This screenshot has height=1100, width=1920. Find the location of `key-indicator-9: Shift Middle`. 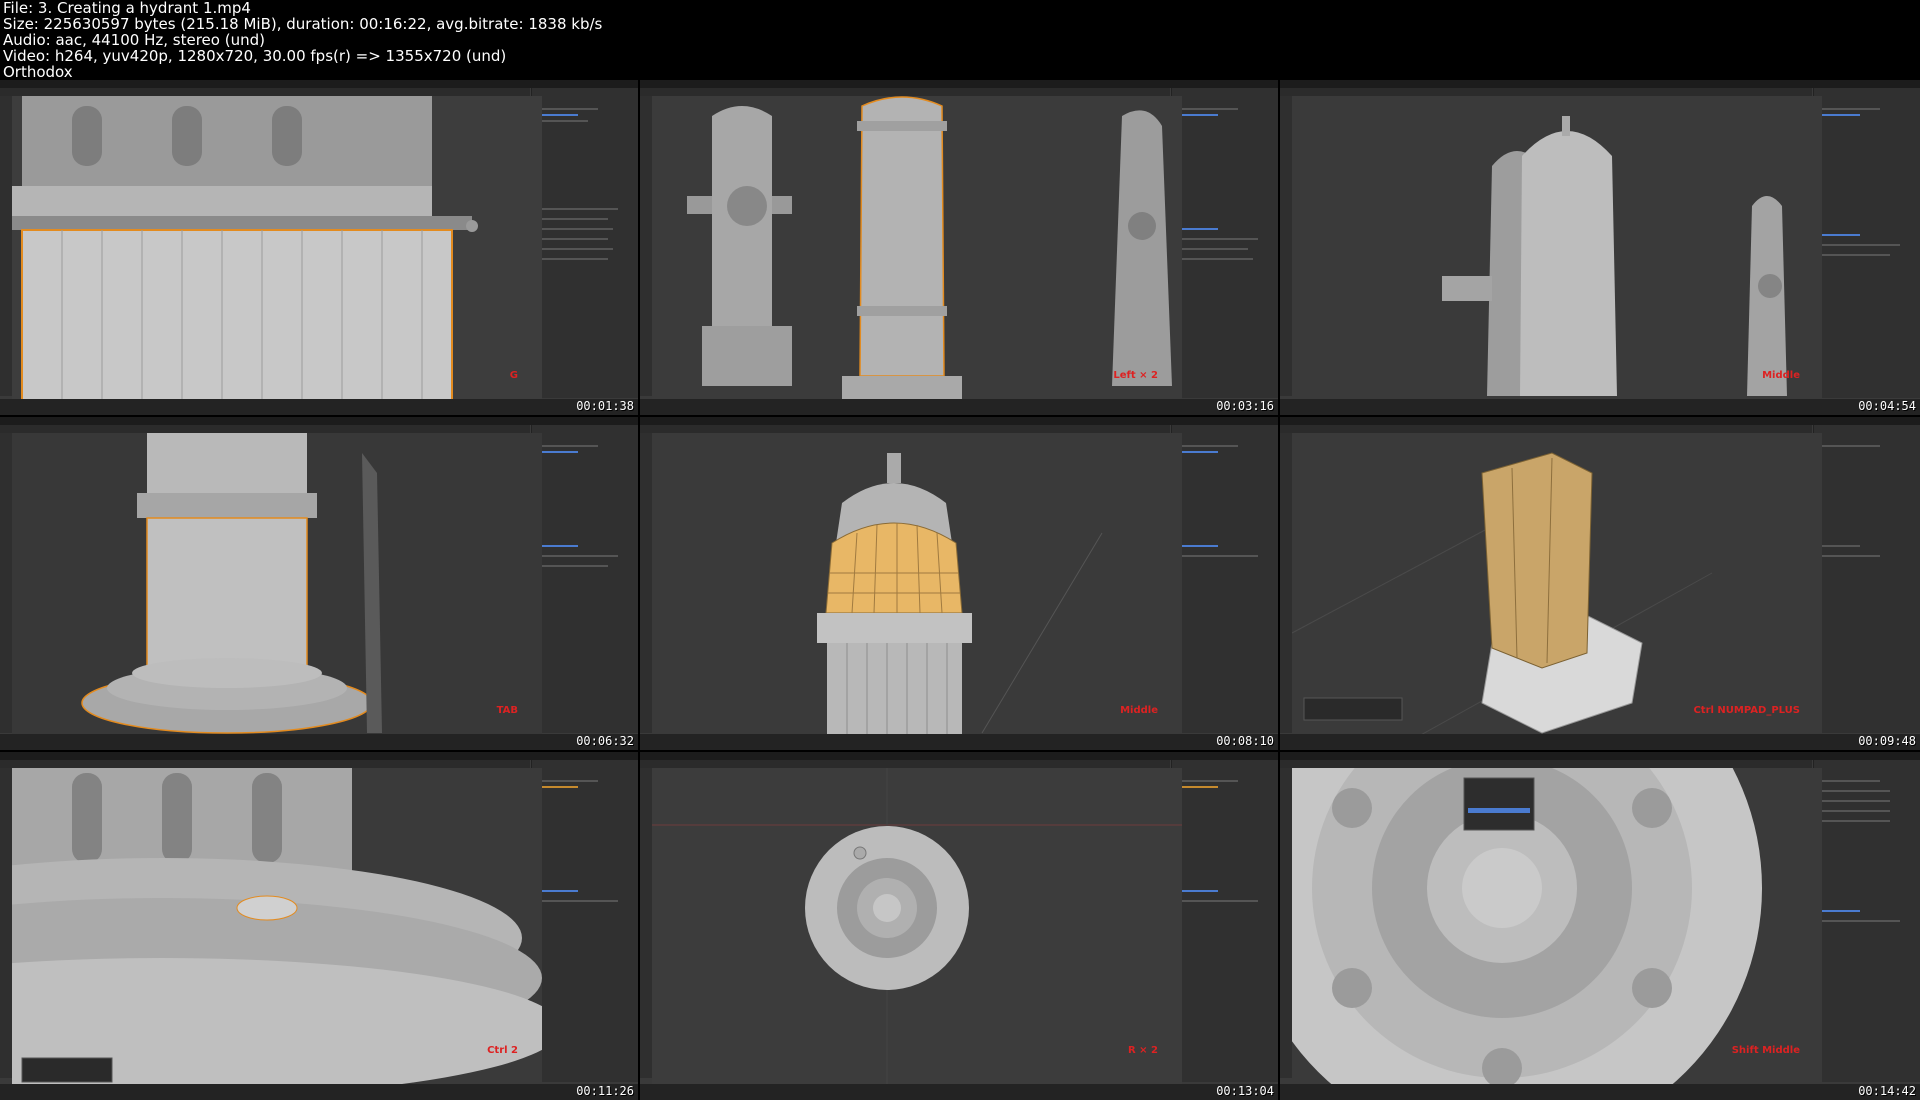

key-indicator-9: Shift Middle is located at coordinates (1765, 1050).